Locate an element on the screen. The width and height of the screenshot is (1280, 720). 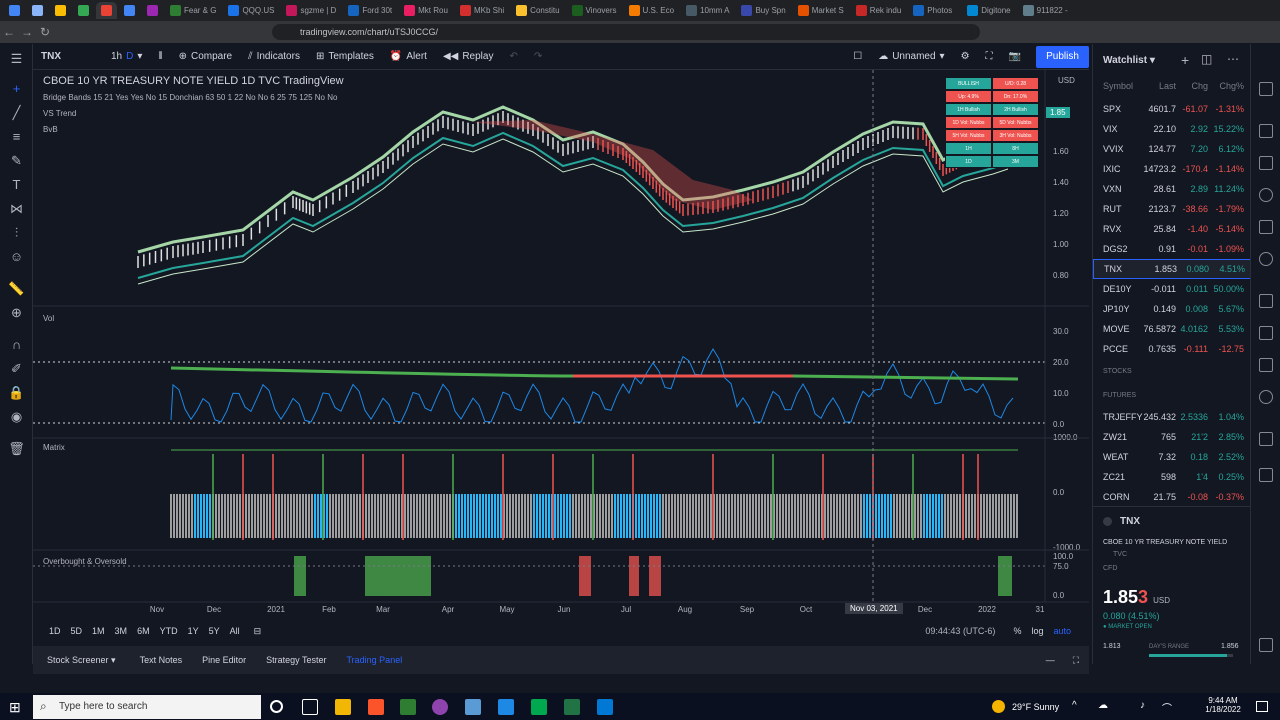
notifications-icon is located at coordinates (1266, 365).